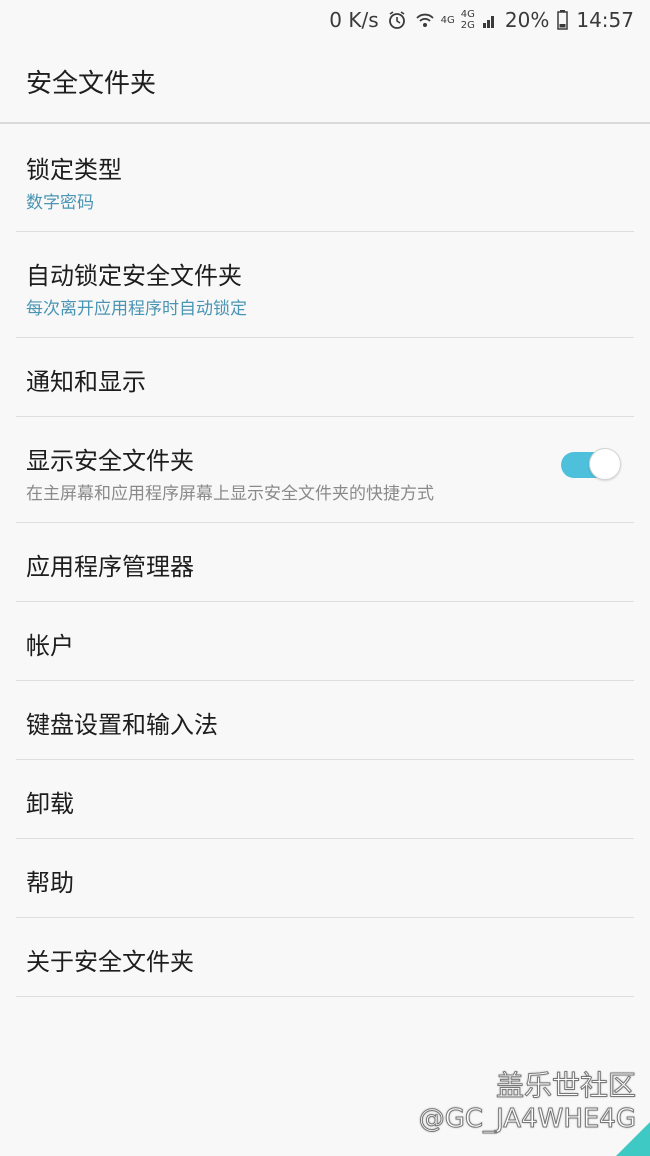 Image resolution: width=650 pixels, height=1156 pixels. I want to click on setting-value: 数字密码, so click(60, 203).